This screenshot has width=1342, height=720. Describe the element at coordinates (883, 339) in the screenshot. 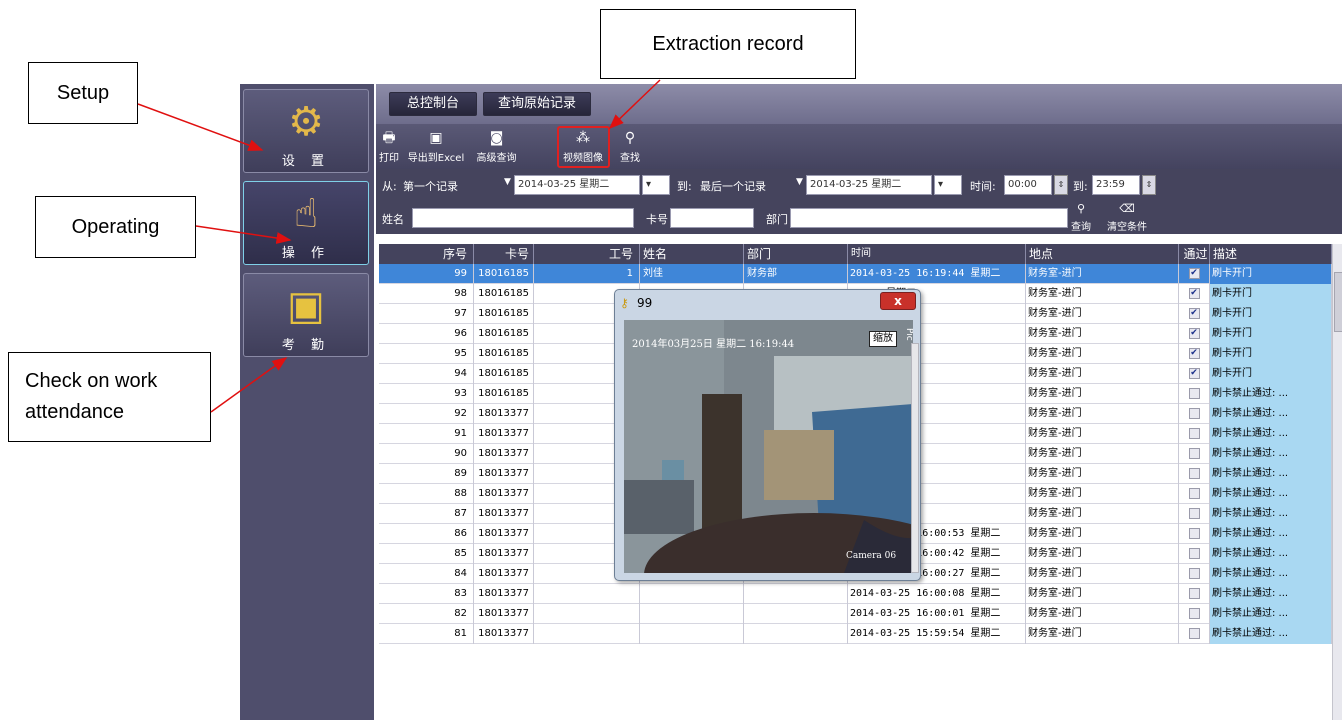

I see `zoom-button: 缩放` at that location.